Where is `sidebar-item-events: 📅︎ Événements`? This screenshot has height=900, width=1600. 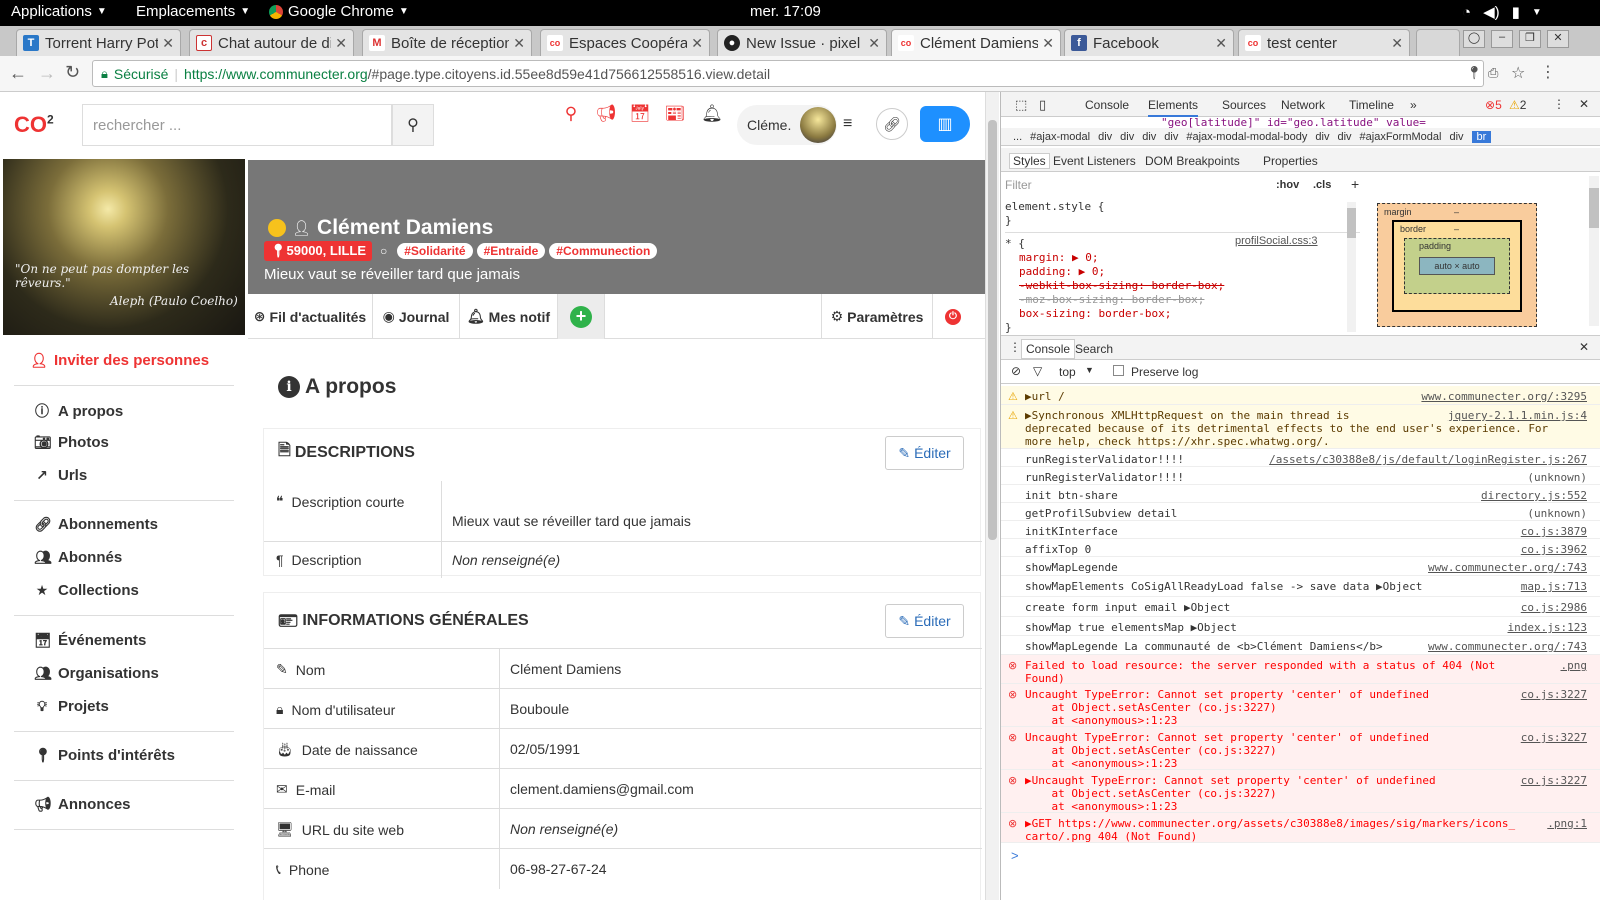 sidebar-item-events: 📅︎ Événements is located at coordinates (90, 640).